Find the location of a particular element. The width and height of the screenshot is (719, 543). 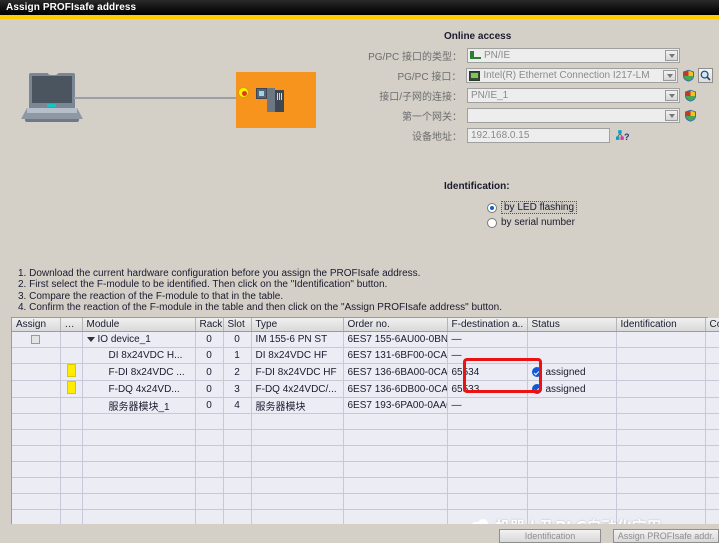

select-pgpc-interface: Intel(R) Ethernet Connection I217-LM is located at coordinates (572, 75).